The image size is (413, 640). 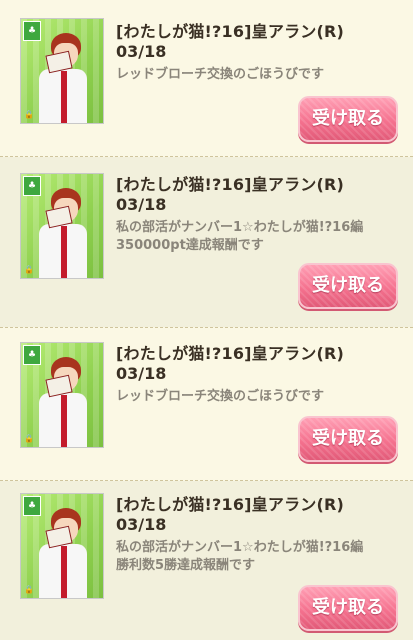 What do you see at coordinates (240, 556) in the screenshot?
I see `reward-description: 私の部活がナンバー1☆わたしが猫!?16編 勝利数5勝達成報酬です` at bounding box center [240, 556].